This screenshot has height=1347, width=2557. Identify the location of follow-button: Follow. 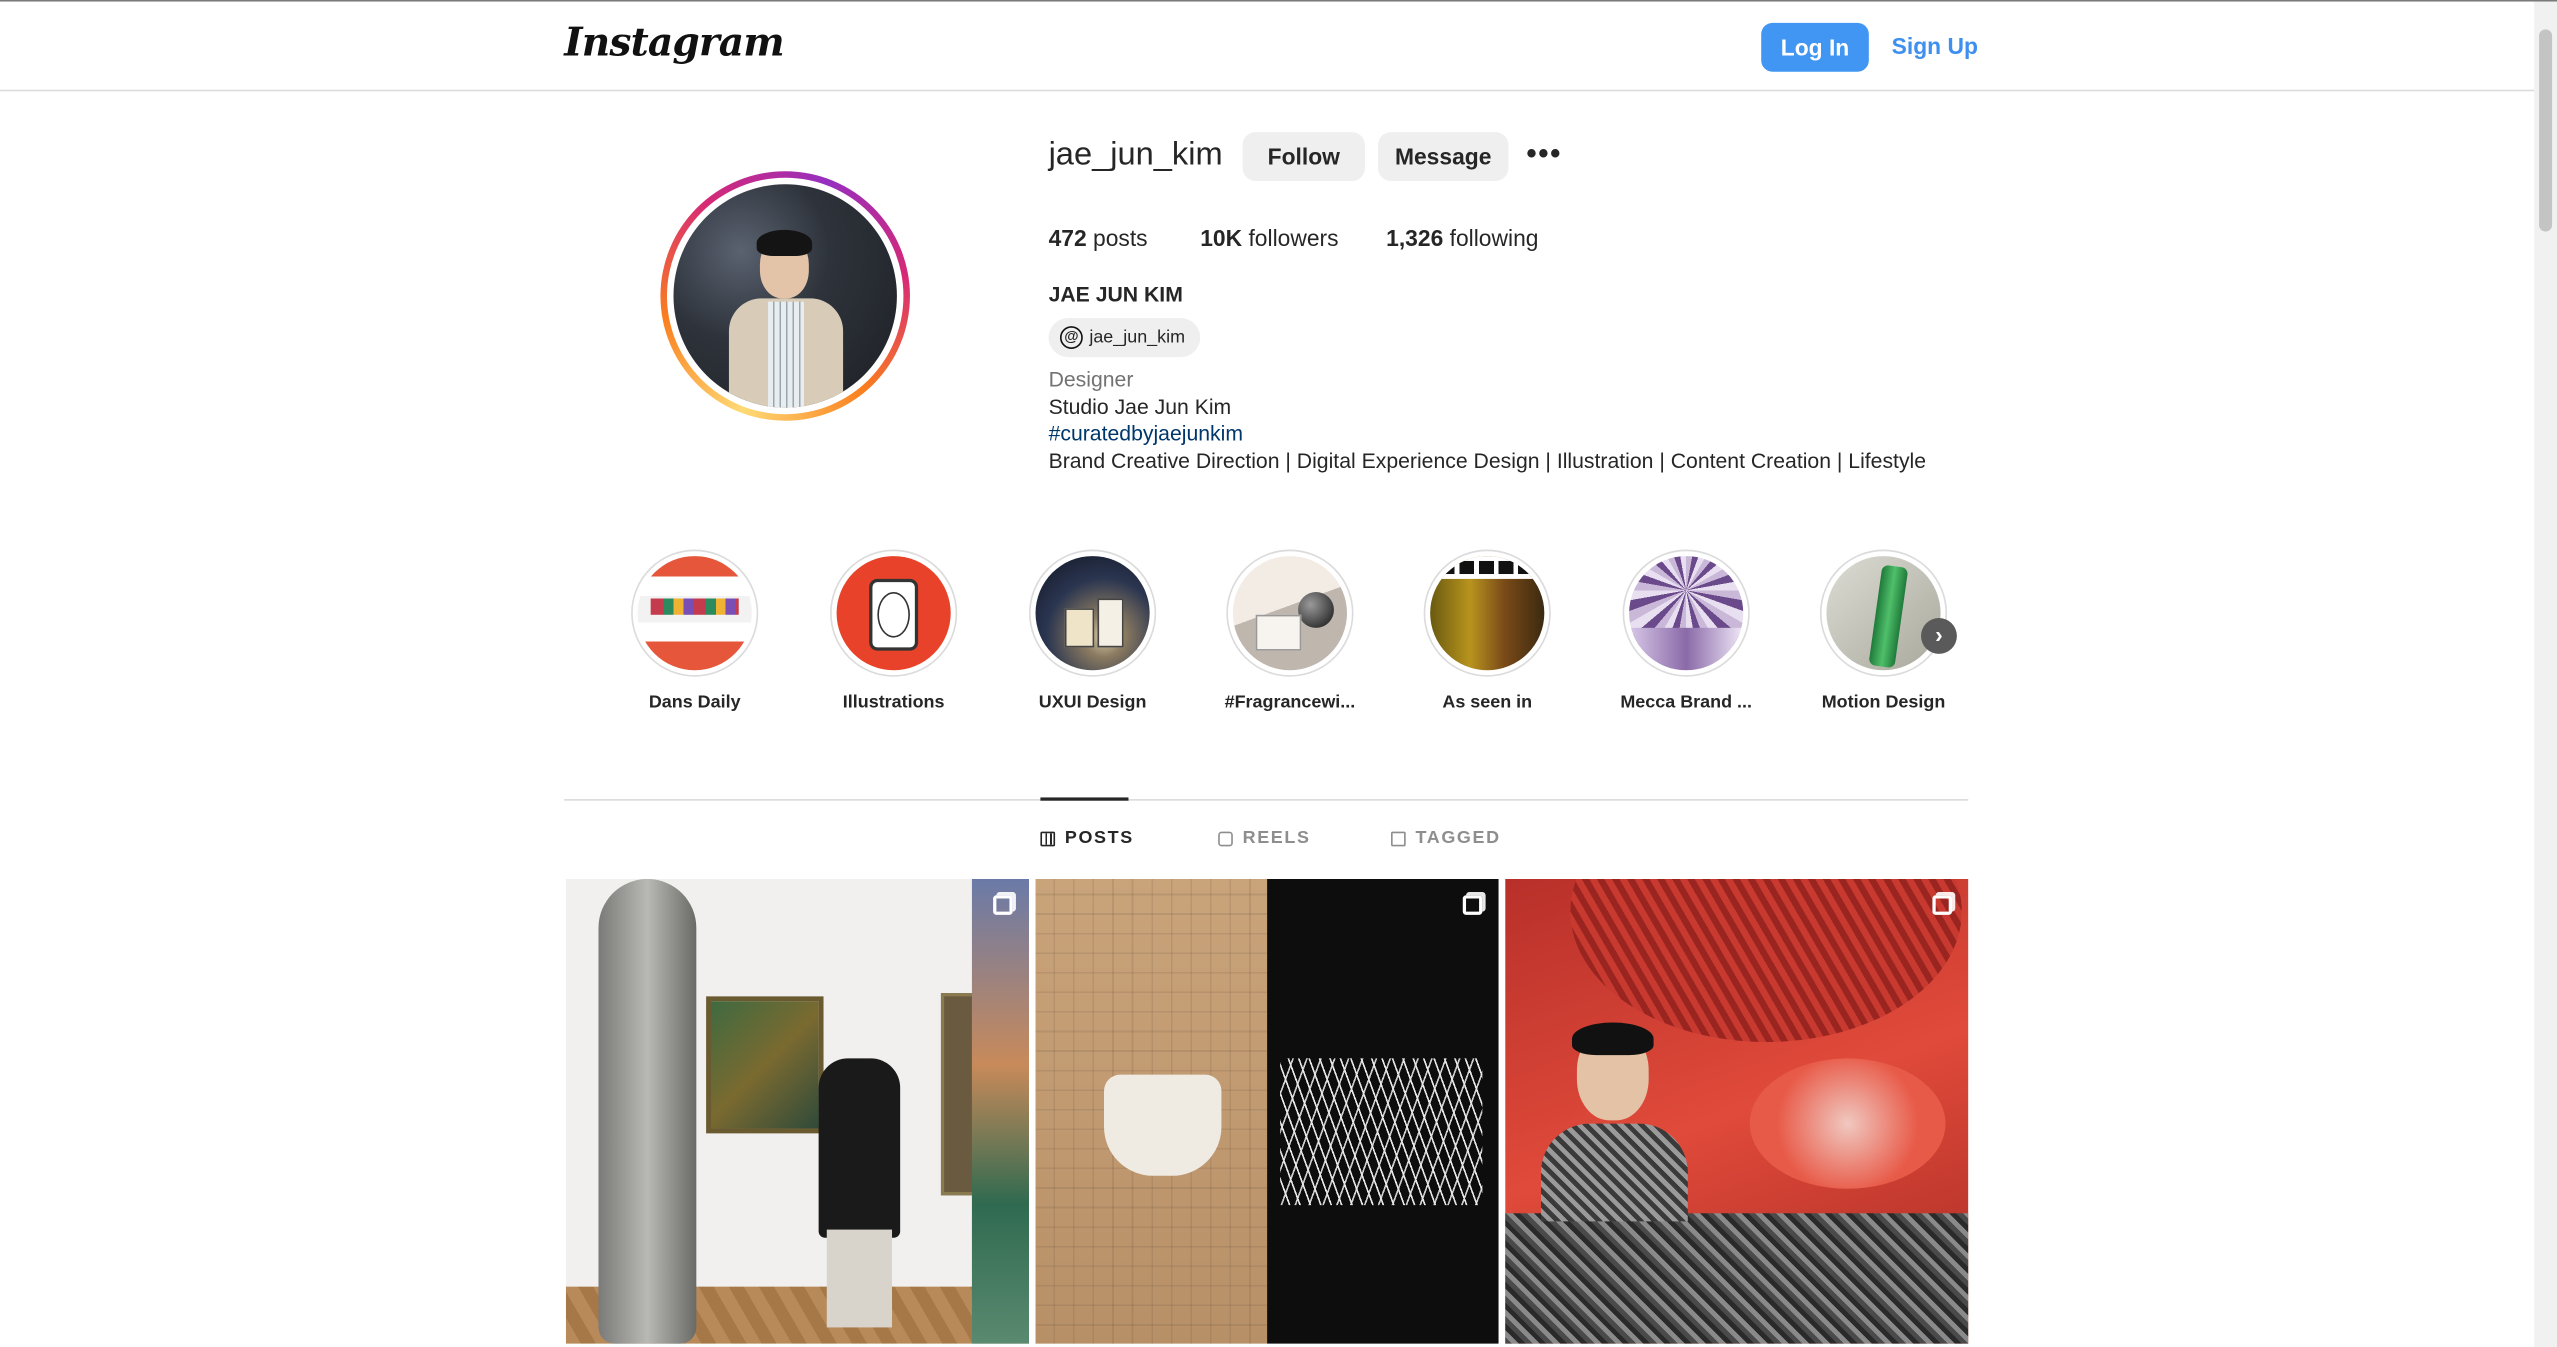
(1303, 157).